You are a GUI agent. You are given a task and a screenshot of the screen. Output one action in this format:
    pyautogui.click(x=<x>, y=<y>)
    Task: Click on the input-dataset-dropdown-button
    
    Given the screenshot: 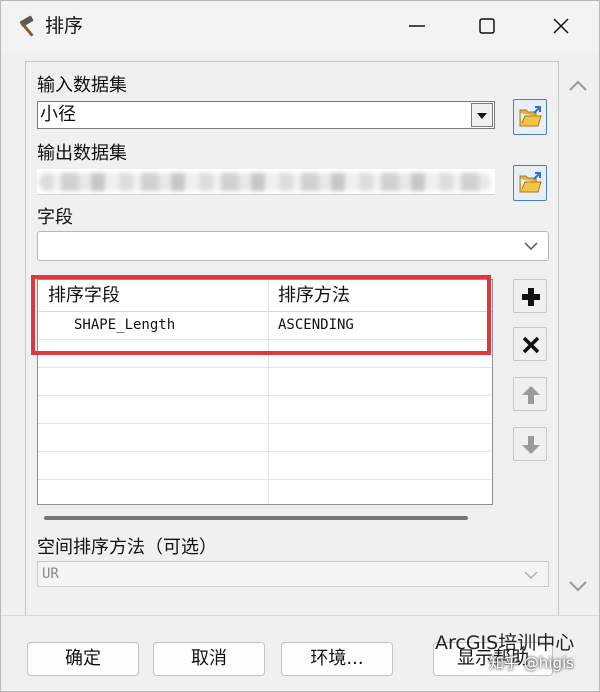 What is the action you would take?
    pyautogui.click(x=482, y=115)
    